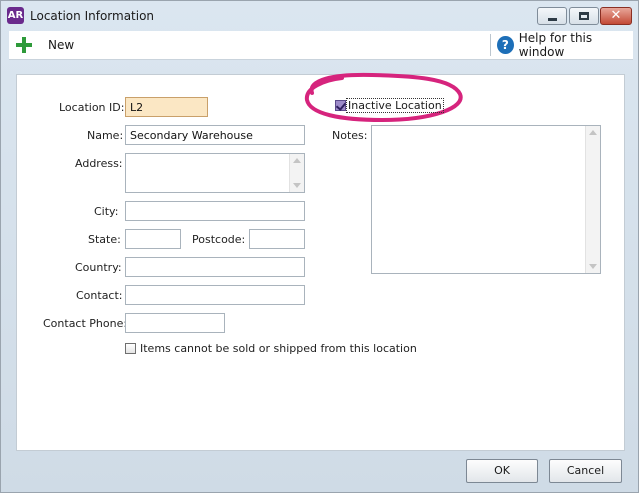  I want to click on address-label: Address:, so click(99, 163).